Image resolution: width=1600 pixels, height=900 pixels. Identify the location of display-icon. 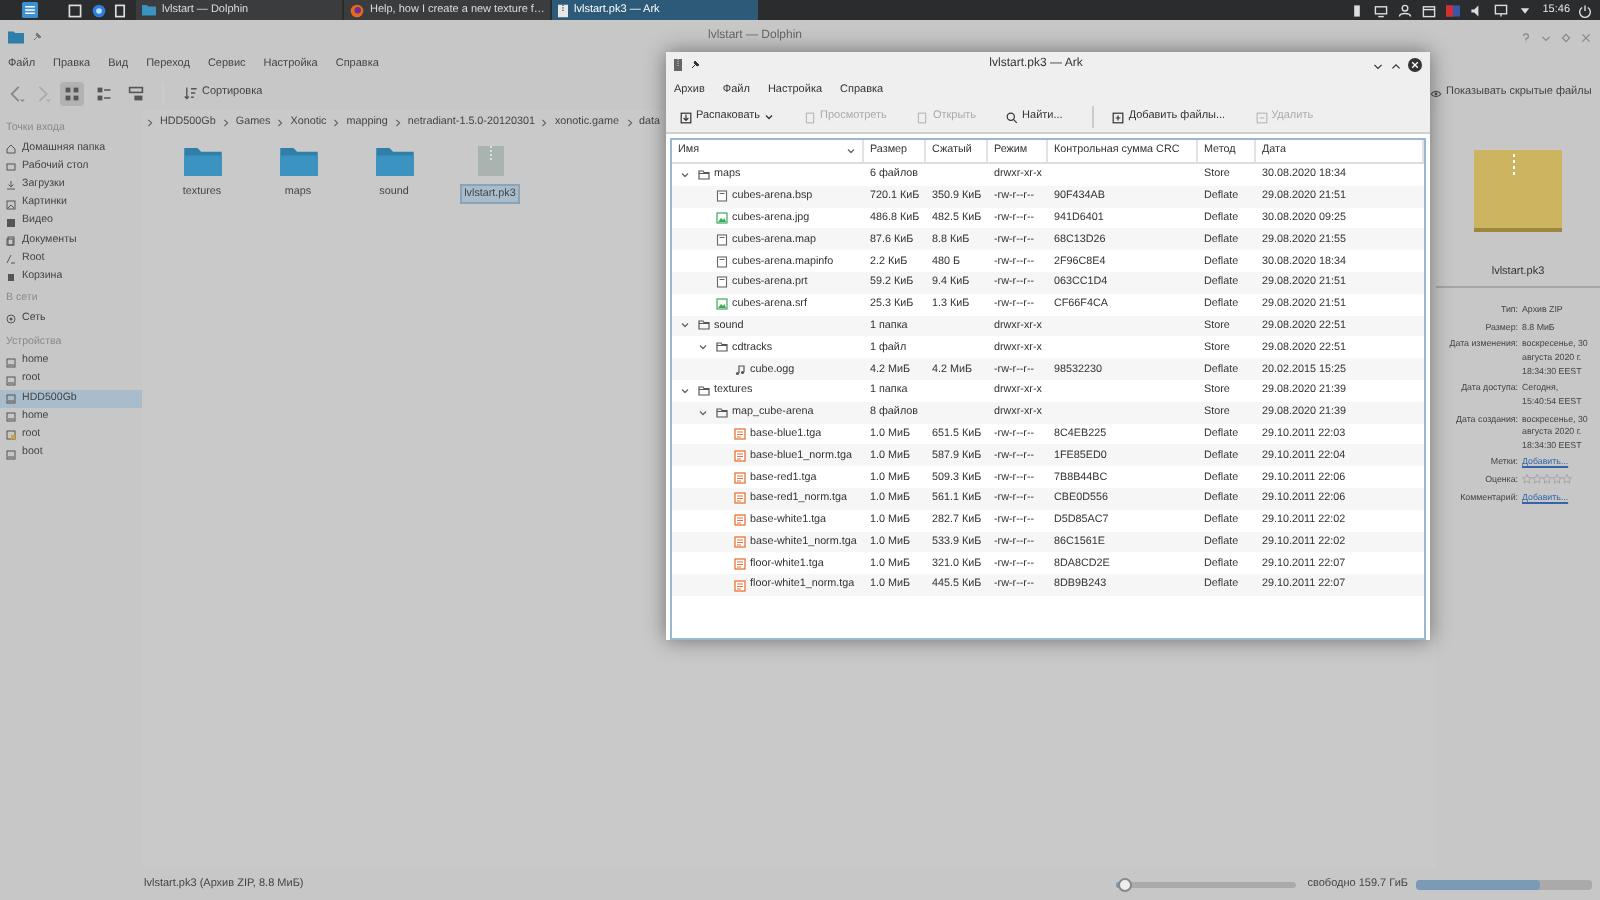
(1501, 10).